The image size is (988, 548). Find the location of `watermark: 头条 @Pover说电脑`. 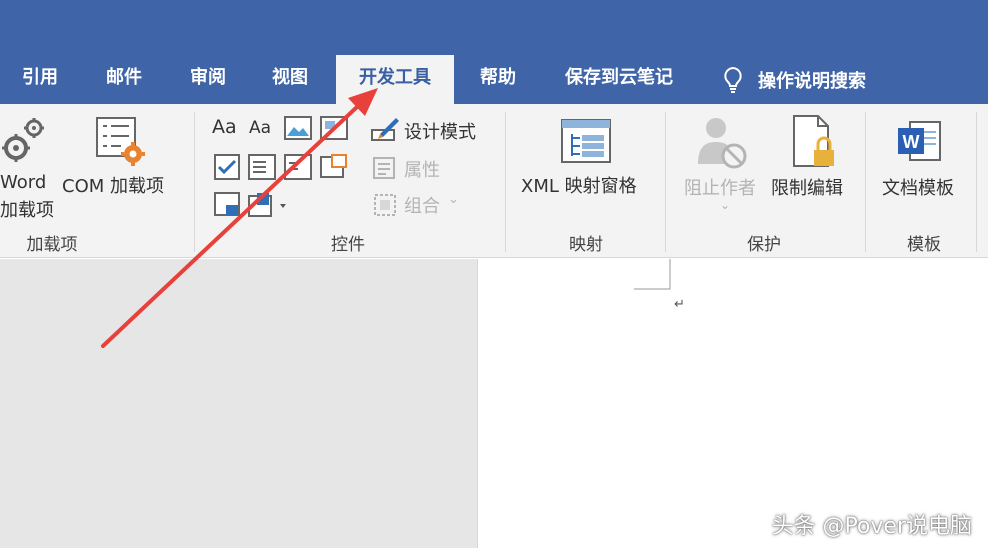

watermark: 头条 @Pover说电脑 is located at coordinates (871, 526).